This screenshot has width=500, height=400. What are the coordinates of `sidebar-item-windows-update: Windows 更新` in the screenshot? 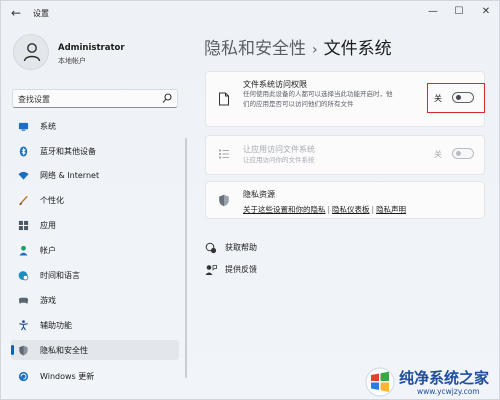 It's located at (95, 376).